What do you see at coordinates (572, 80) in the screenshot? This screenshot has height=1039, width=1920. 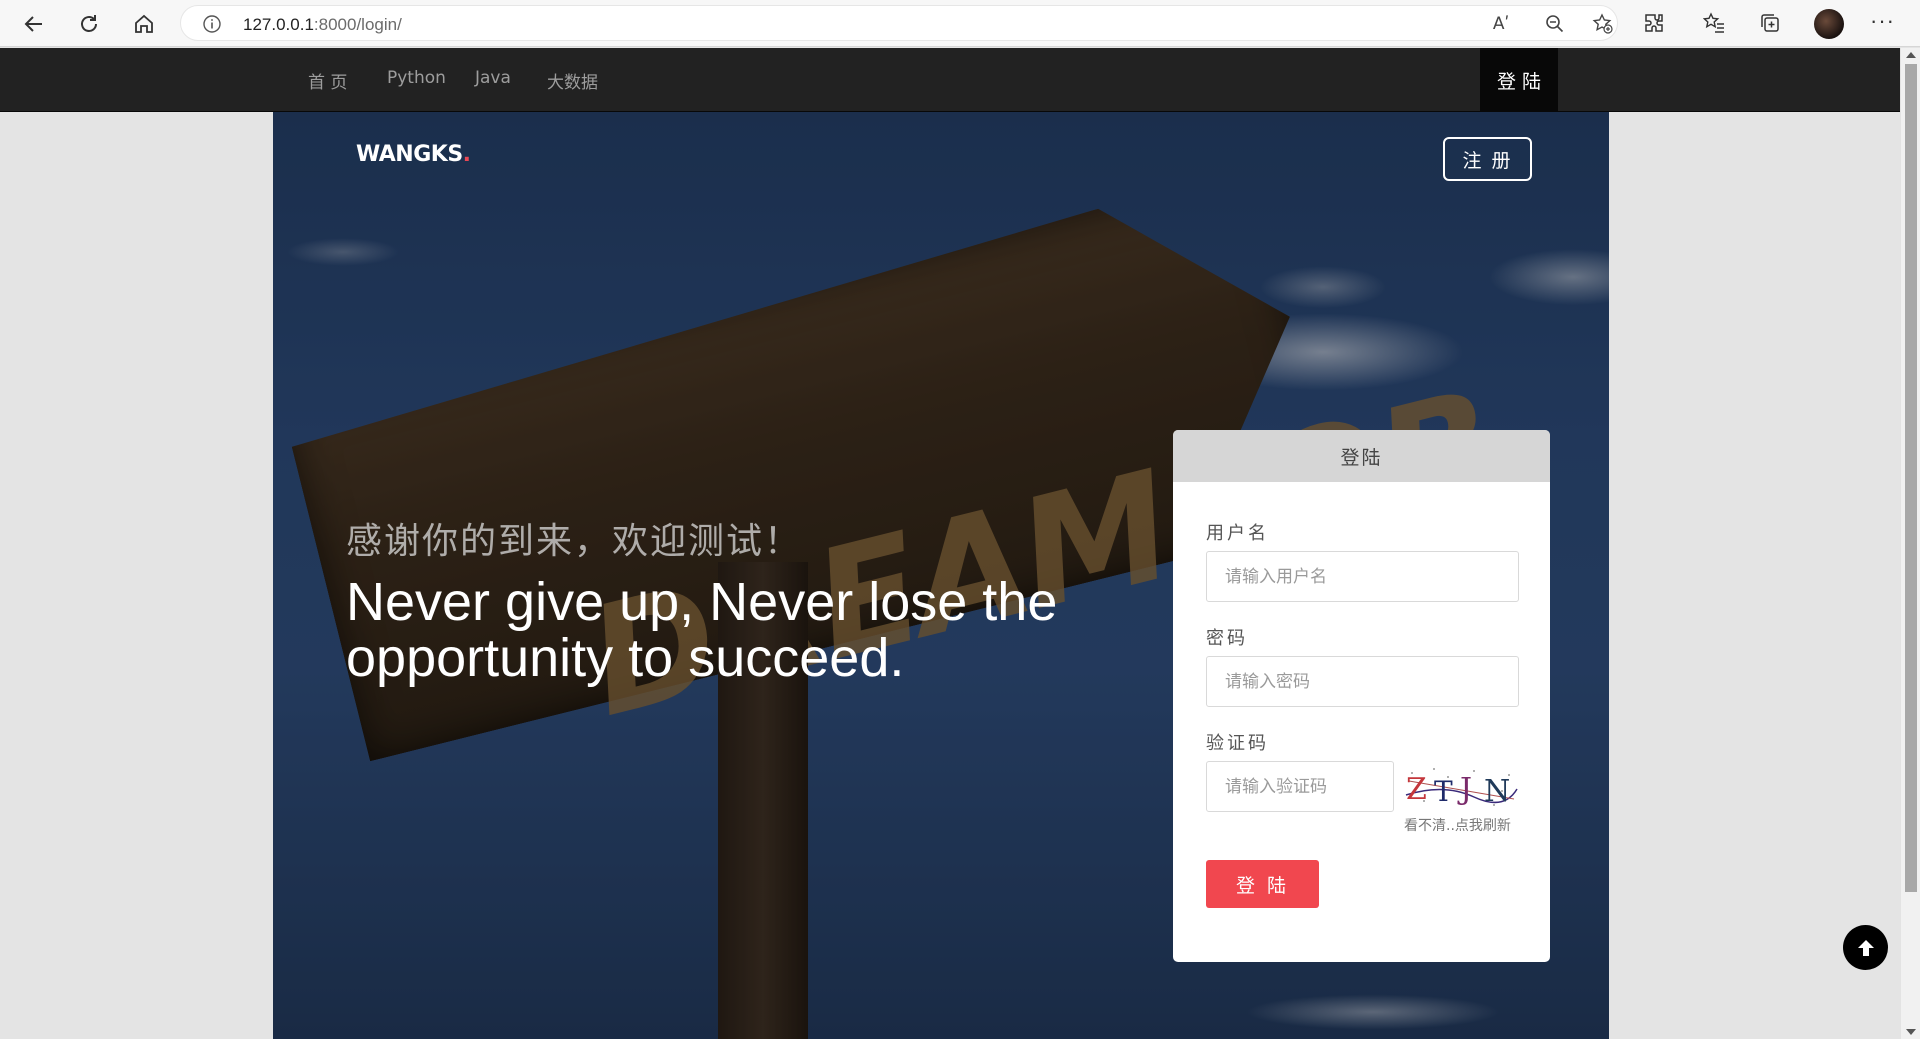 I see `nav-item-bigdata: 大数据` at bounding box center [572, 80].